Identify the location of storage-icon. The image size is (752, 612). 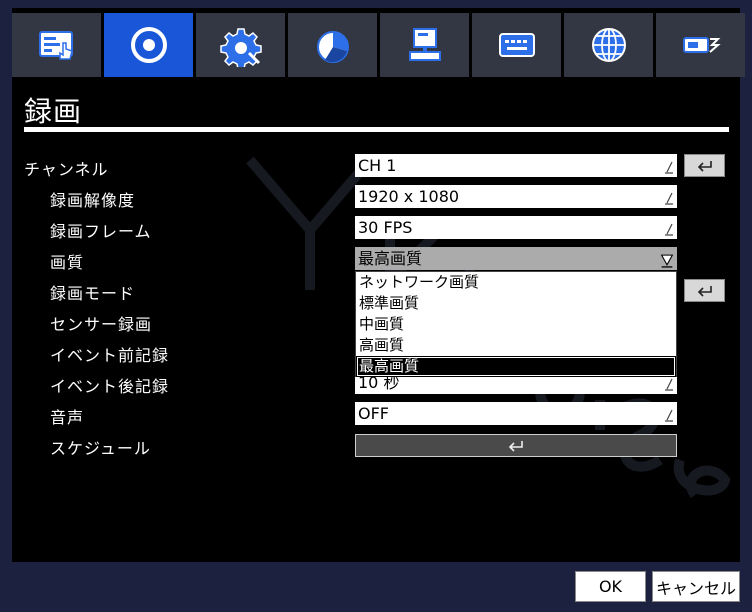
(701, 45).